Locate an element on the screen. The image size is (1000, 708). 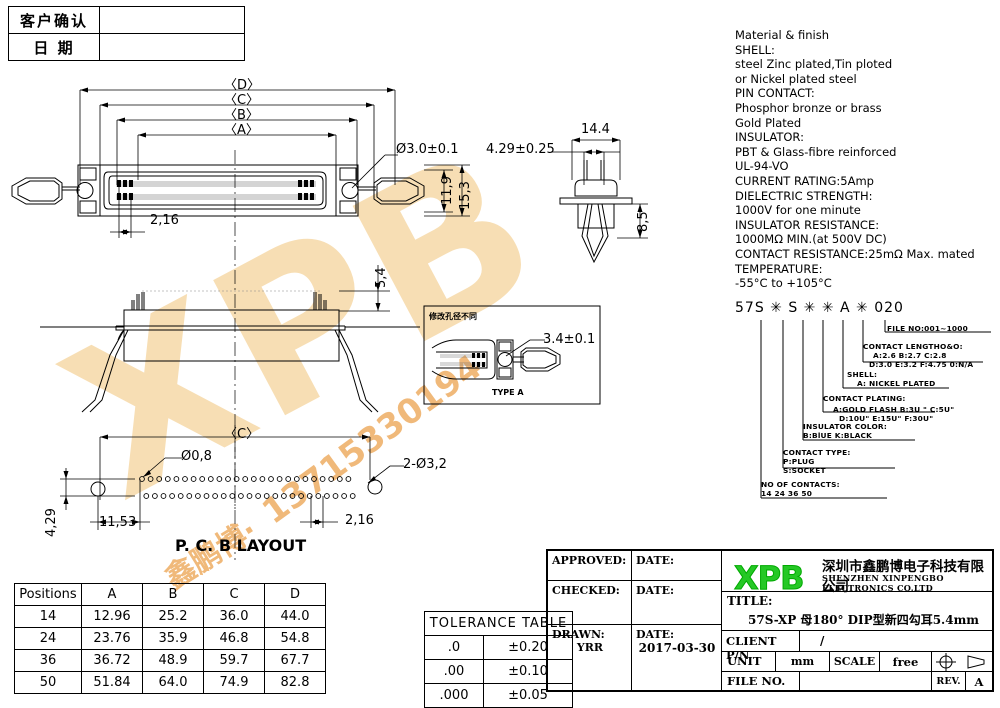
decoder-title-4: INSULATOR COLOR: is located at coordinates (845, 426).